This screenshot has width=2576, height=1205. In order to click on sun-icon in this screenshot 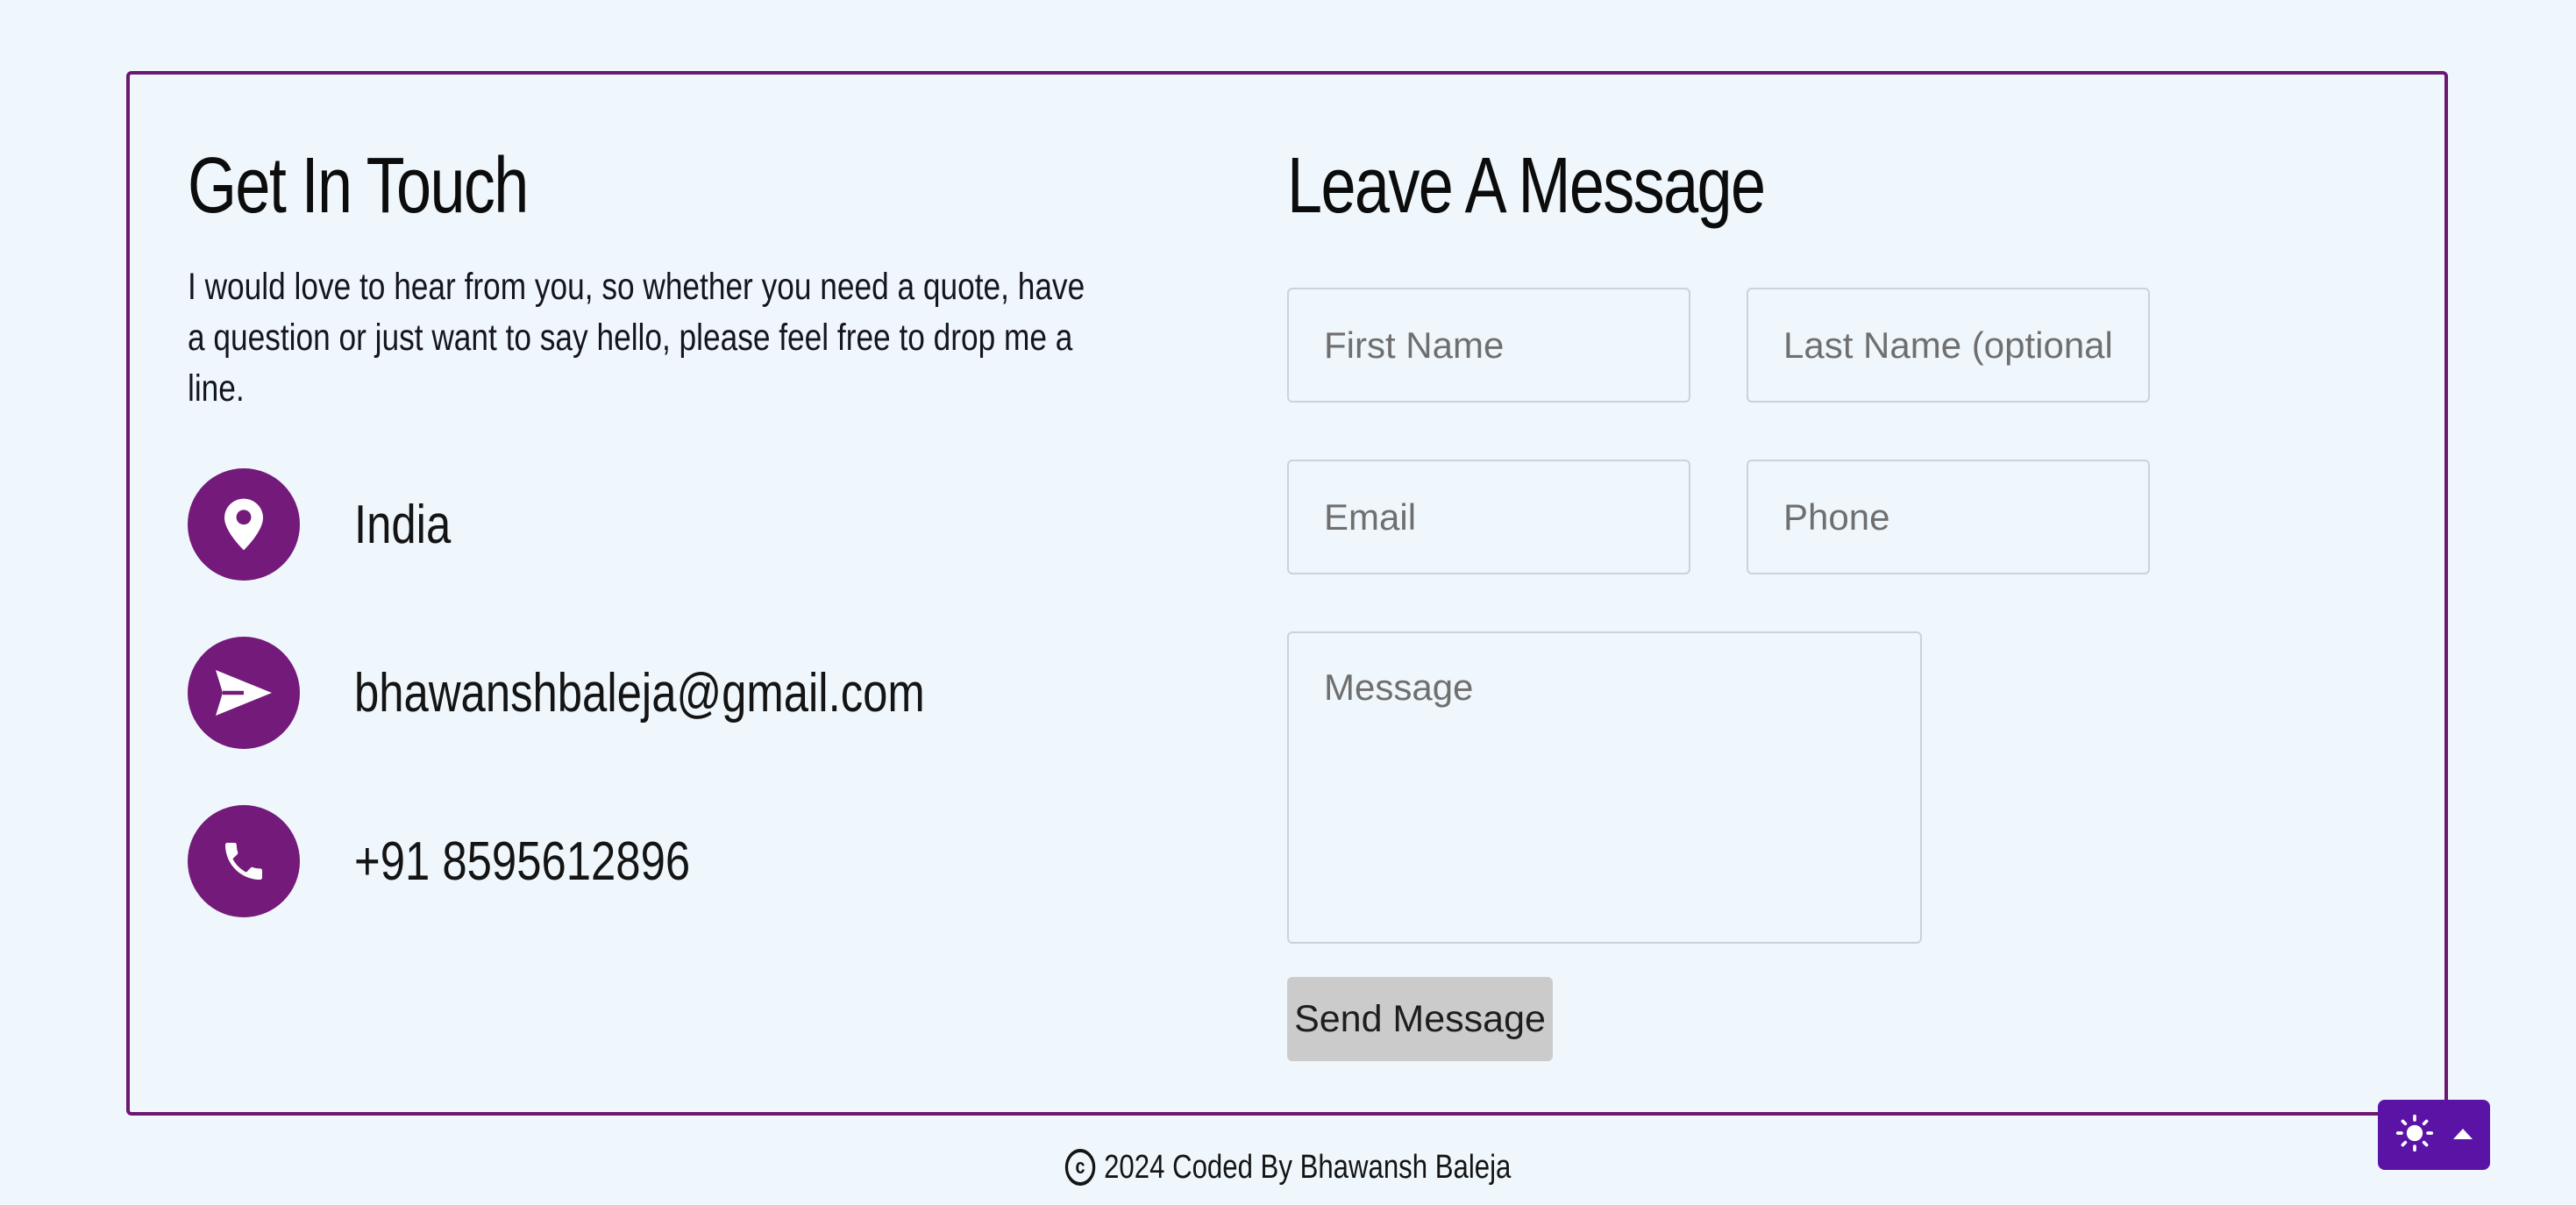, I will do `click(2414, 1135)`.